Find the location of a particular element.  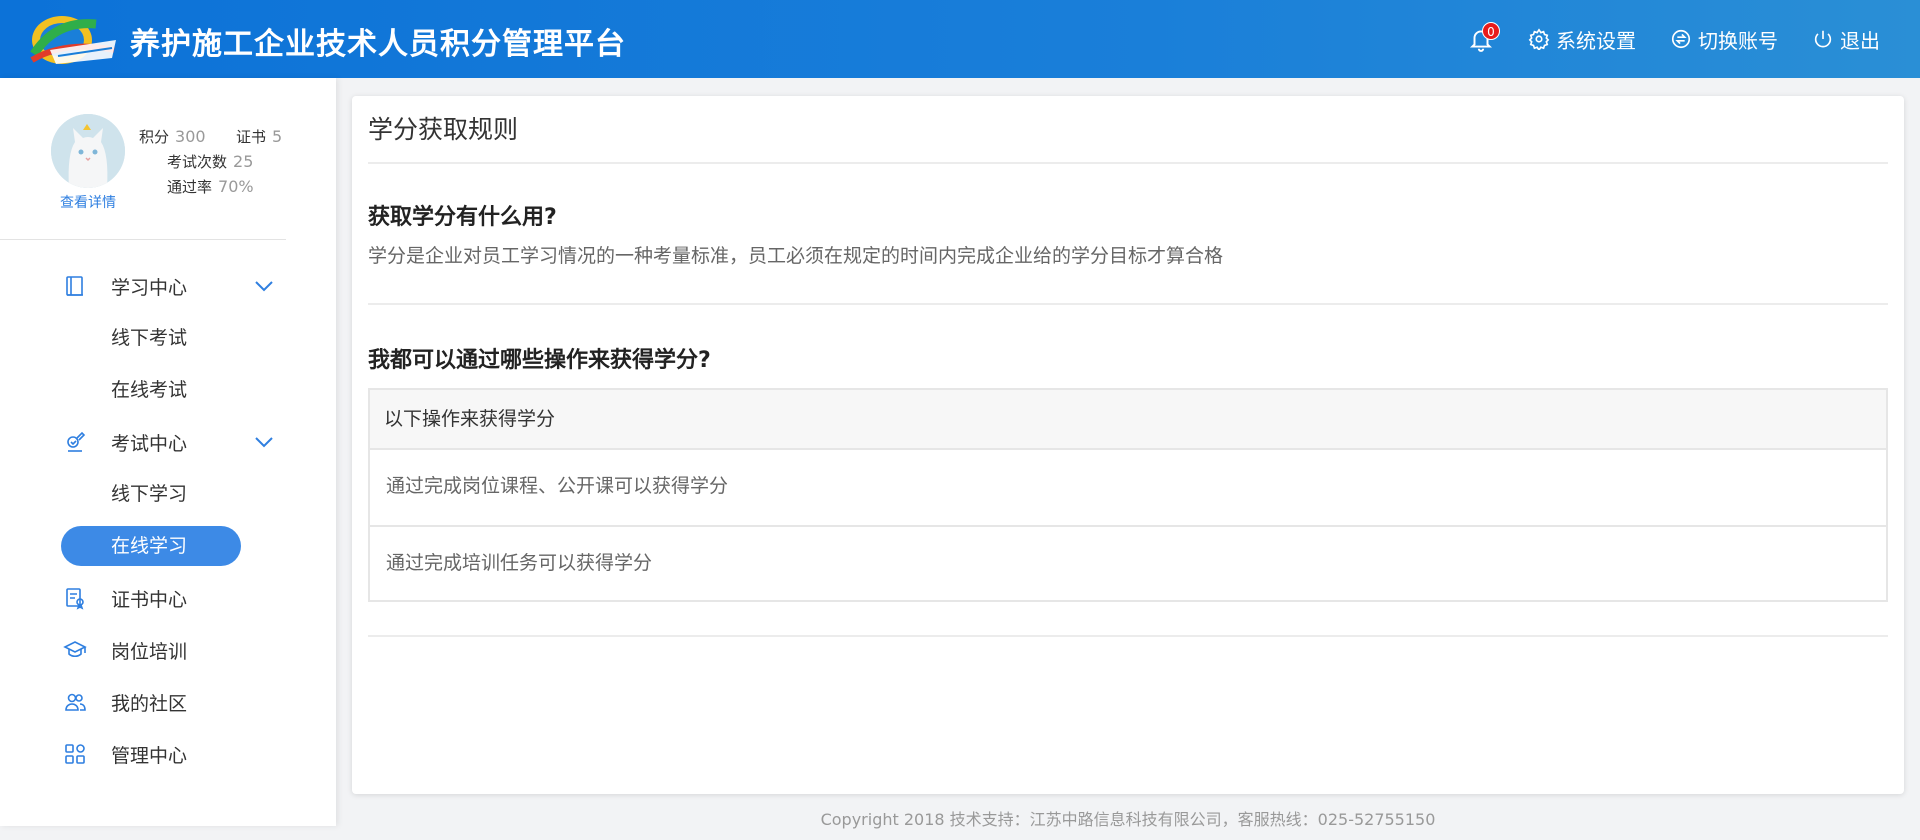

menu-learning-center: 学习中心 is located at coordinates (171, 286).